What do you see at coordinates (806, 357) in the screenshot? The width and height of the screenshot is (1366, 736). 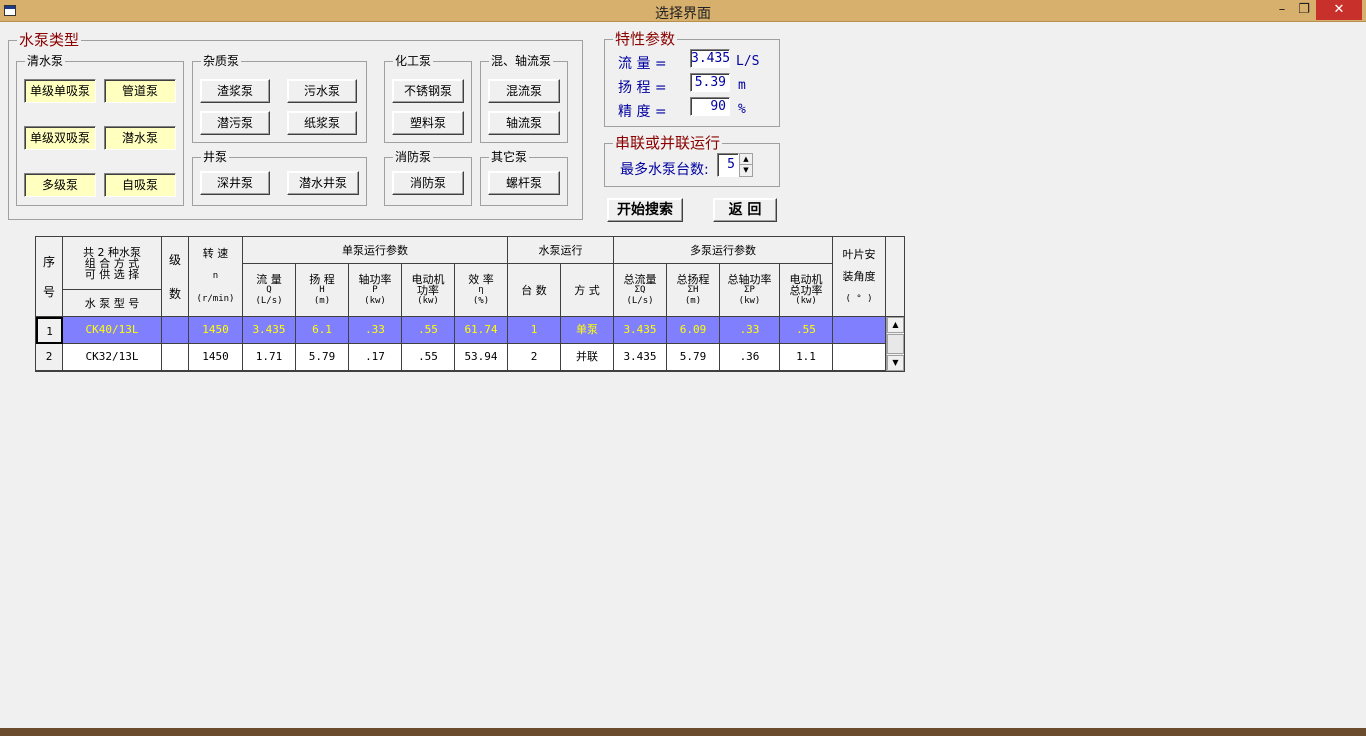 I see `cell-total-motor: 1.1` at bounding box center [806, 357].